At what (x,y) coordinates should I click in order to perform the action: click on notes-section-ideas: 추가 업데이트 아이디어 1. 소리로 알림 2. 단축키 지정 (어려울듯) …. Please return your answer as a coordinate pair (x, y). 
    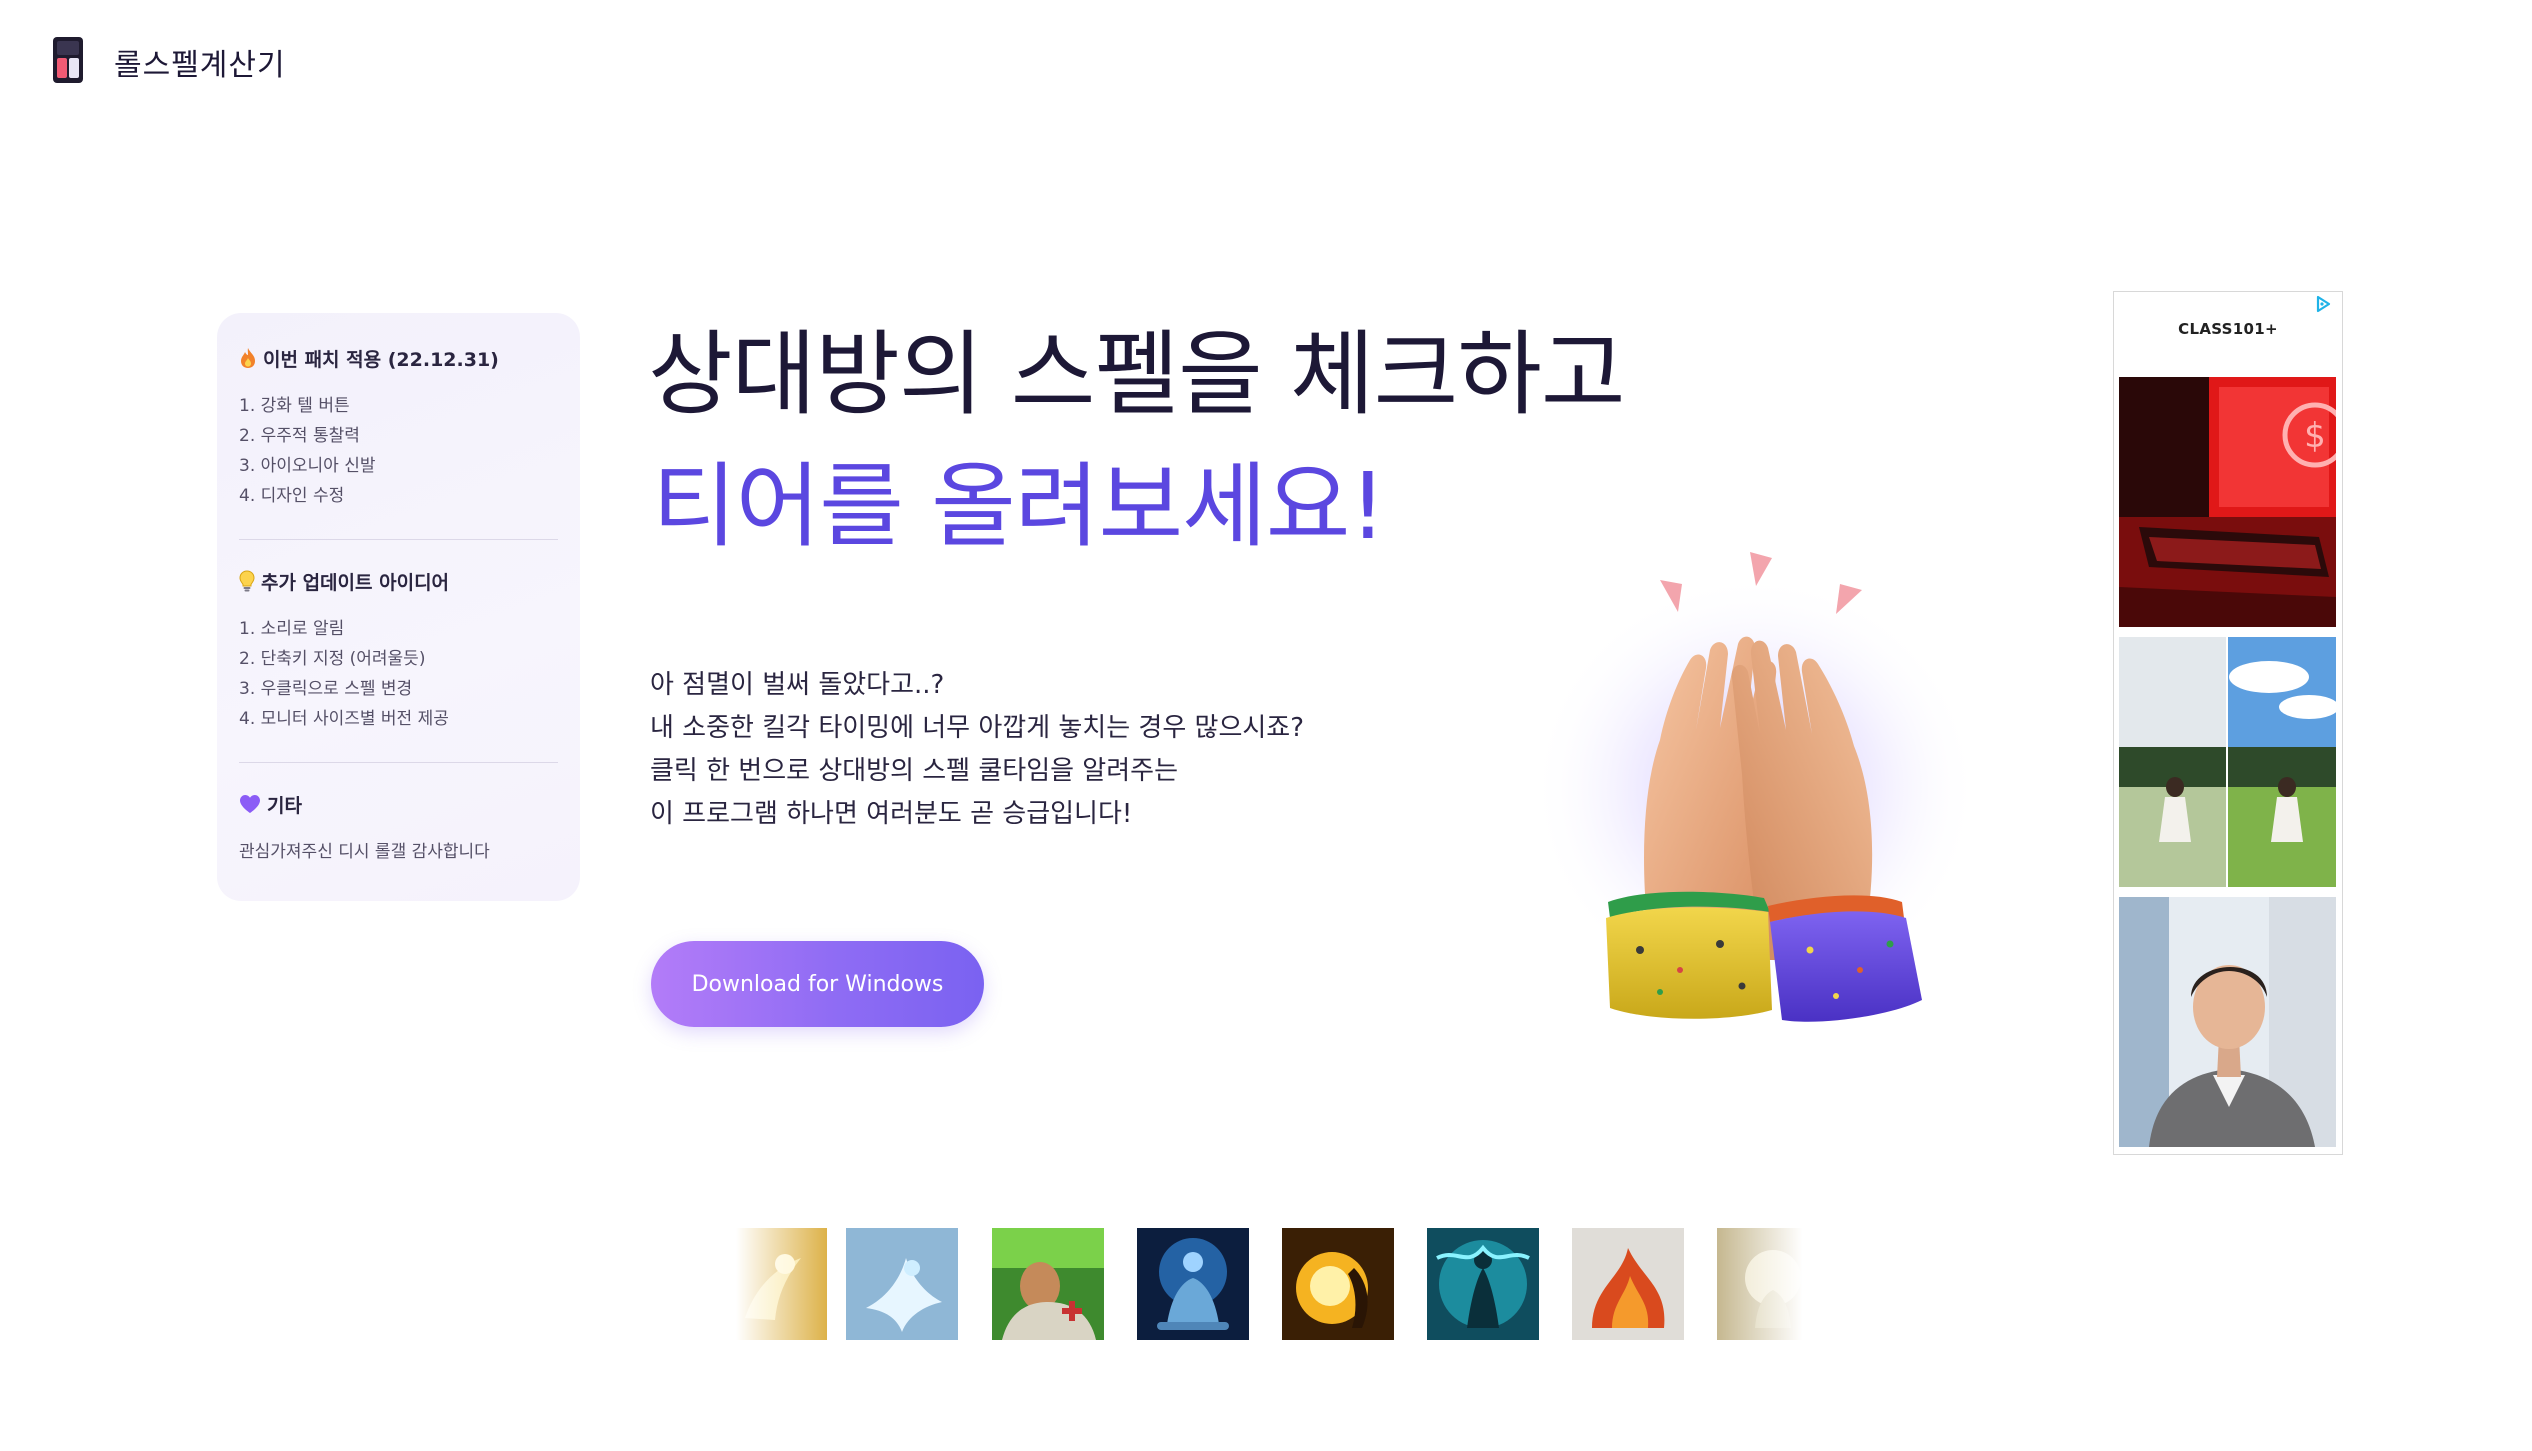
    Looking at the image, I should click on (398, 650).